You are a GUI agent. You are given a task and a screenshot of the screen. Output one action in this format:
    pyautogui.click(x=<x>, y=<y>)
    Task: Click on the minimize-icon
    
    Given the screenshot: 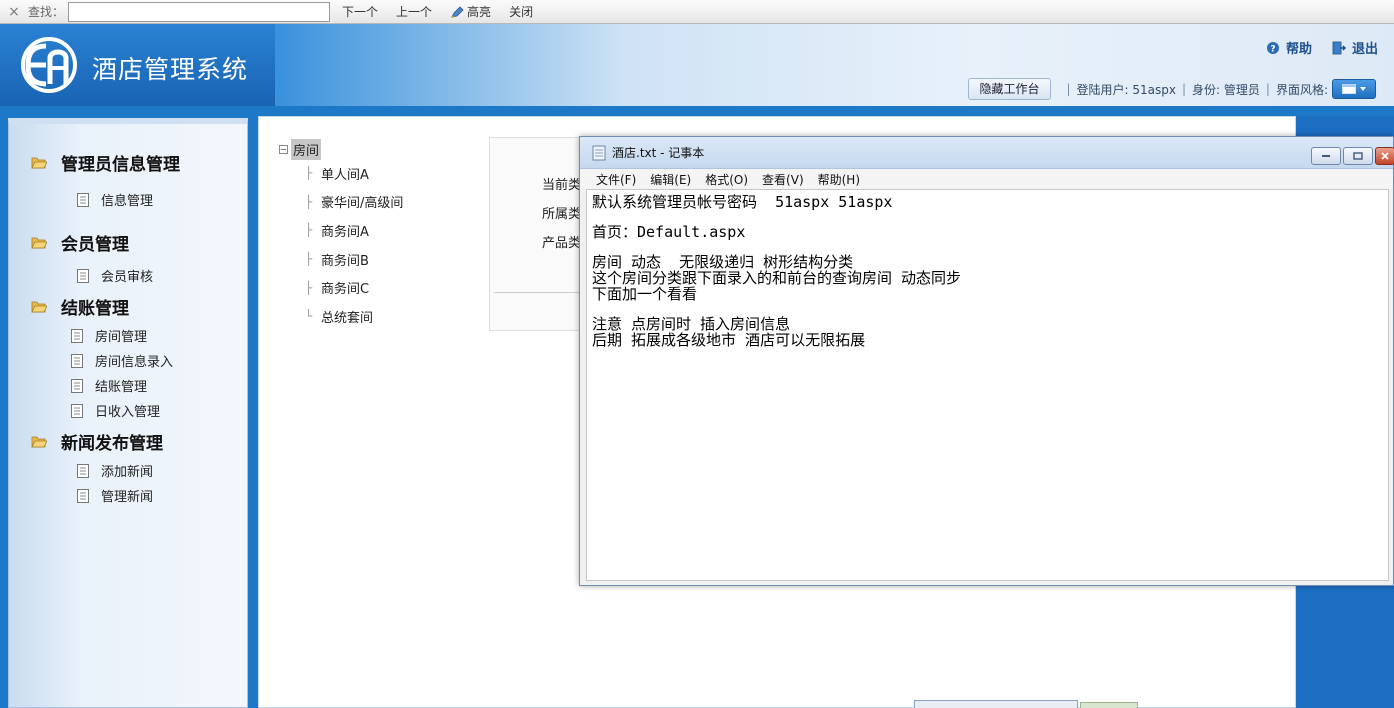 What is the action you would take?
    pyautogui.click(x=1326, y=156)
    